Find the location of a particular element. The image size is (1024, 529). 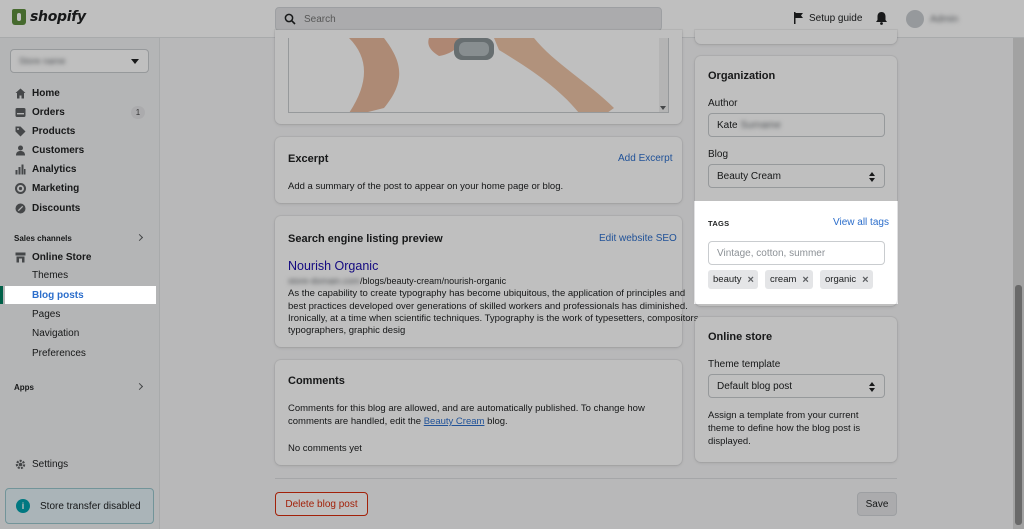

theme-help-line-2: theme to define how the blog post is is located at coordinates (784, 428).